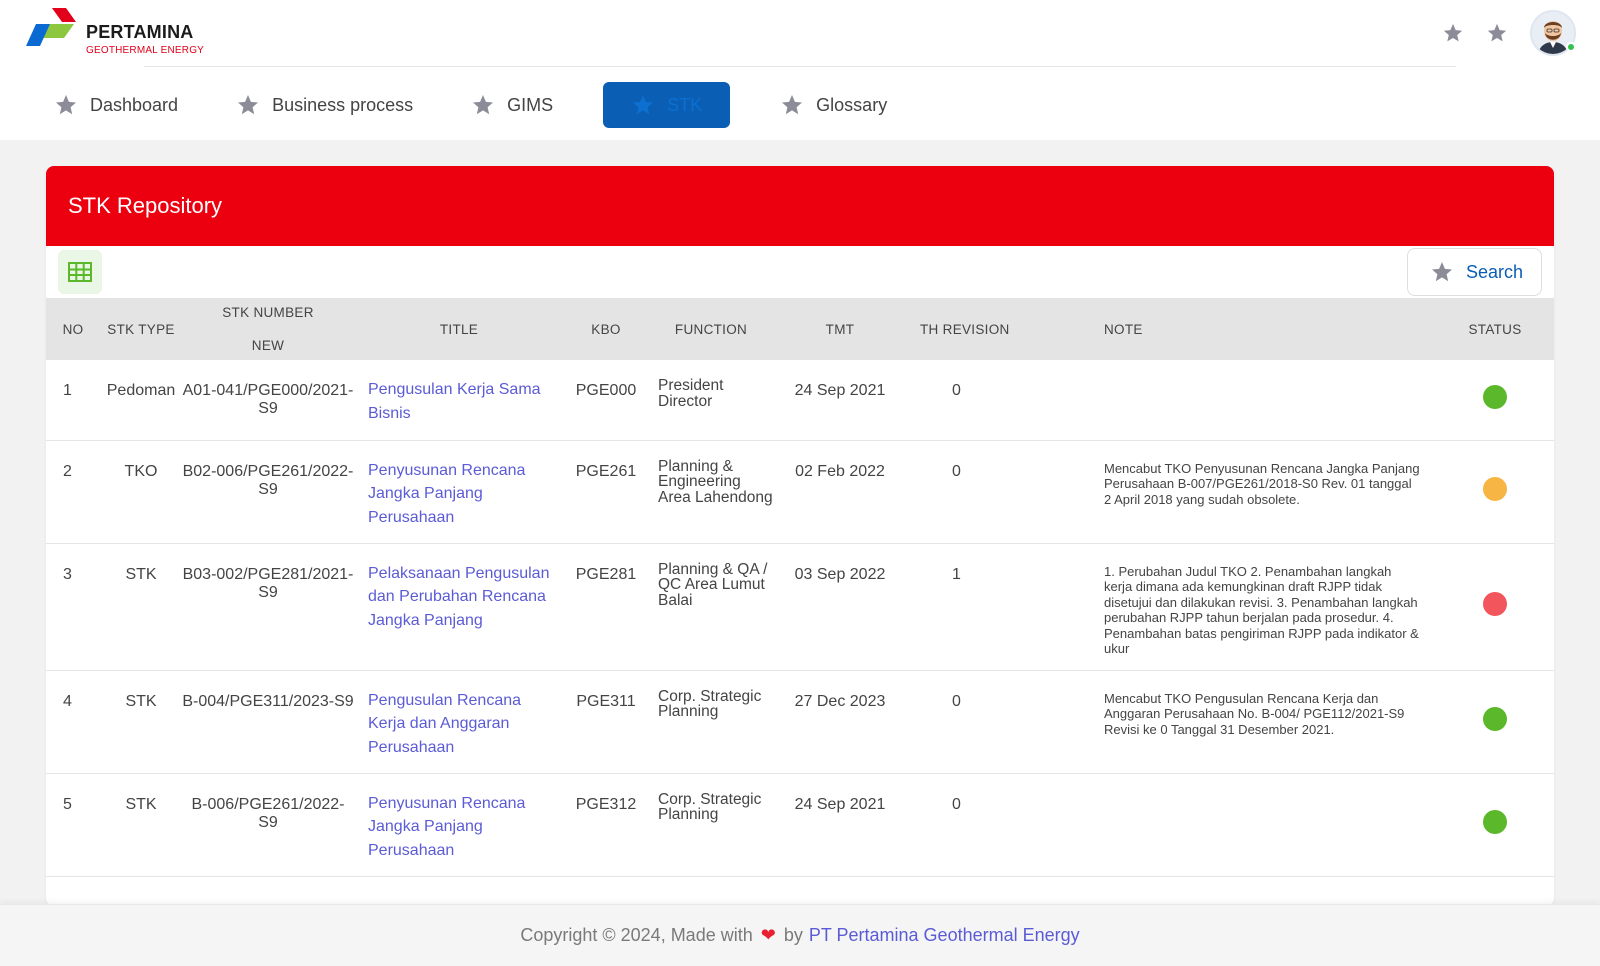 This screenshot has width=1600, height=966. Describe the element at coordinates (606, 607) in the screenshot. I see `cell-kbo: PGE281` at that location.